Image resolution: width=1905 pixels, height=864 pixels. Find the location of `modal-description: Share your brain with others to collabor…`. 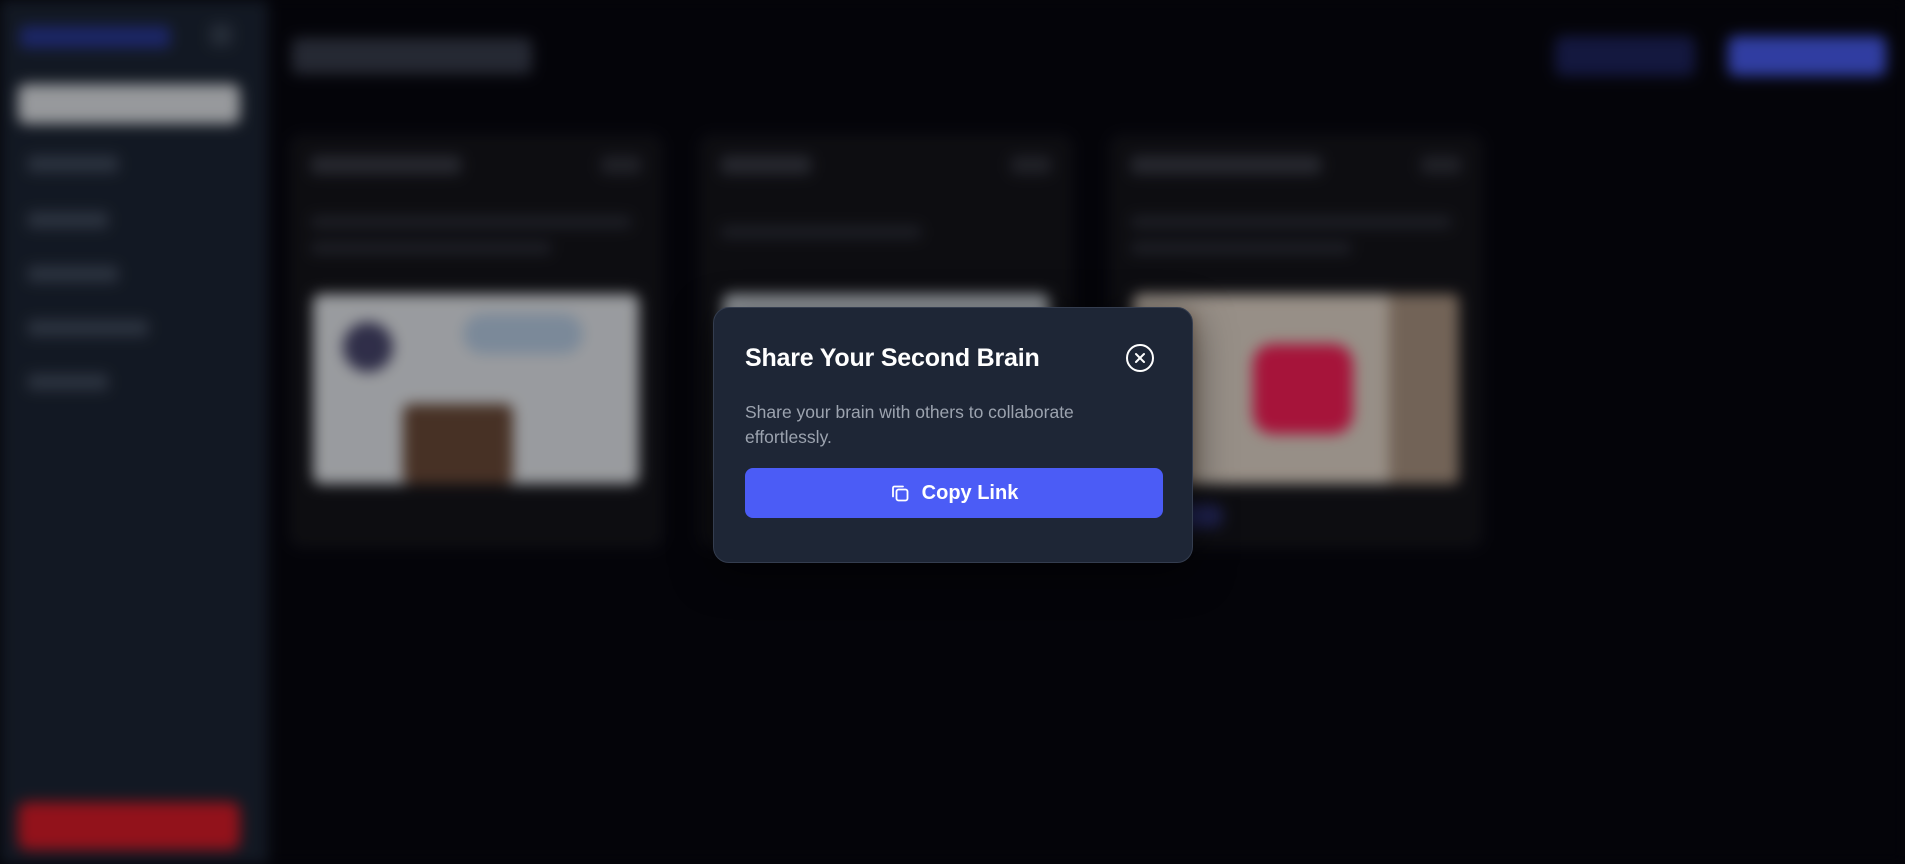

modal-description: Share your brain with others to collabor… is located at coordinates (909, 424).